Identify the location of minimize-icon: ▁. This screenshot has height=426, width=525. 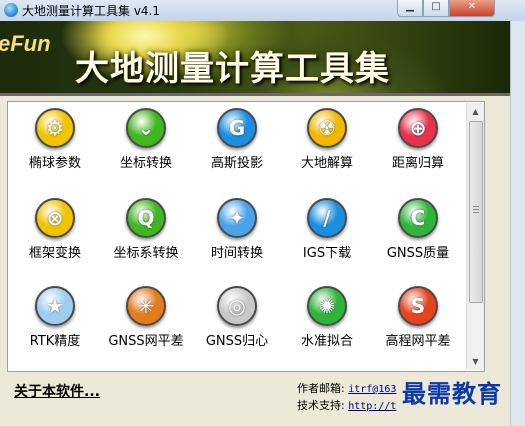
(410, 6).